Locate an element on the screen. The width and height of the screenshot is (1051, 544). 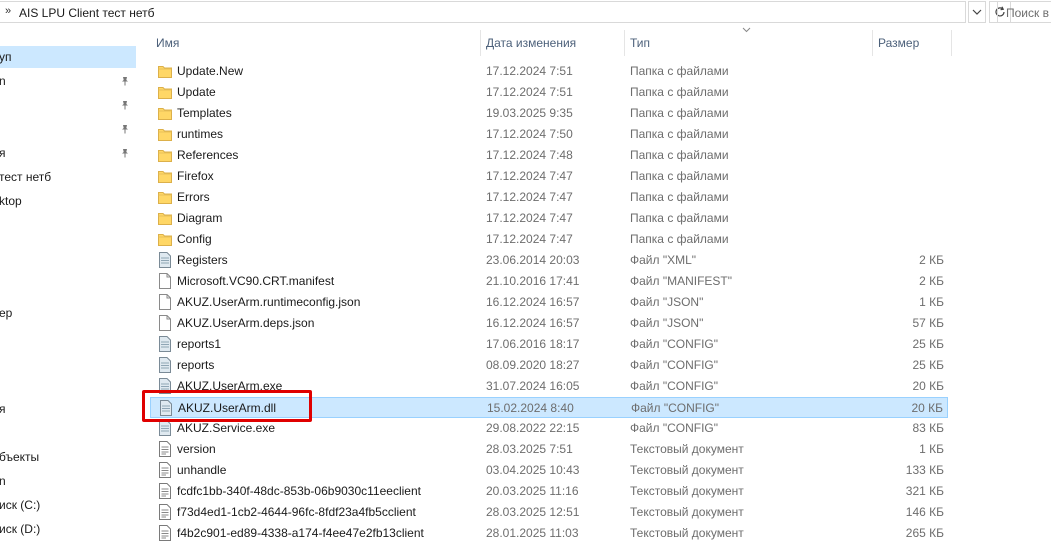
file-row: Templates 19.03.2025 9:35 Папка с файлами is located at coordinates (549, 113).